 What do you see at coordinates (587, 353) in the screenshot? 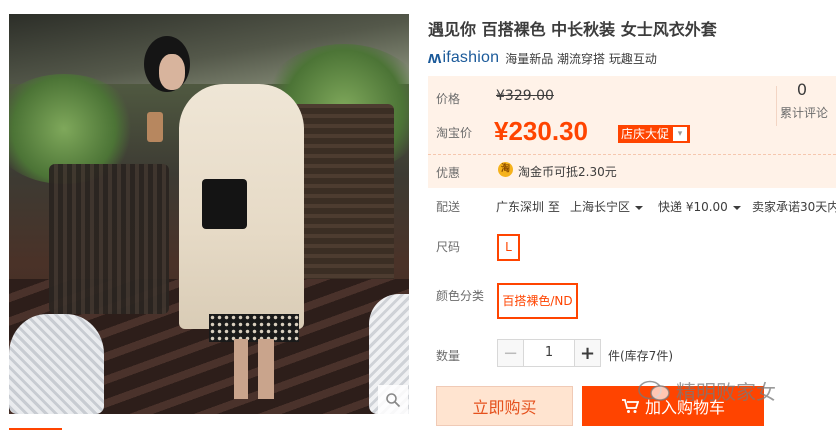
I see `quantity-increase-button: +` at bounding box center [587, 353].